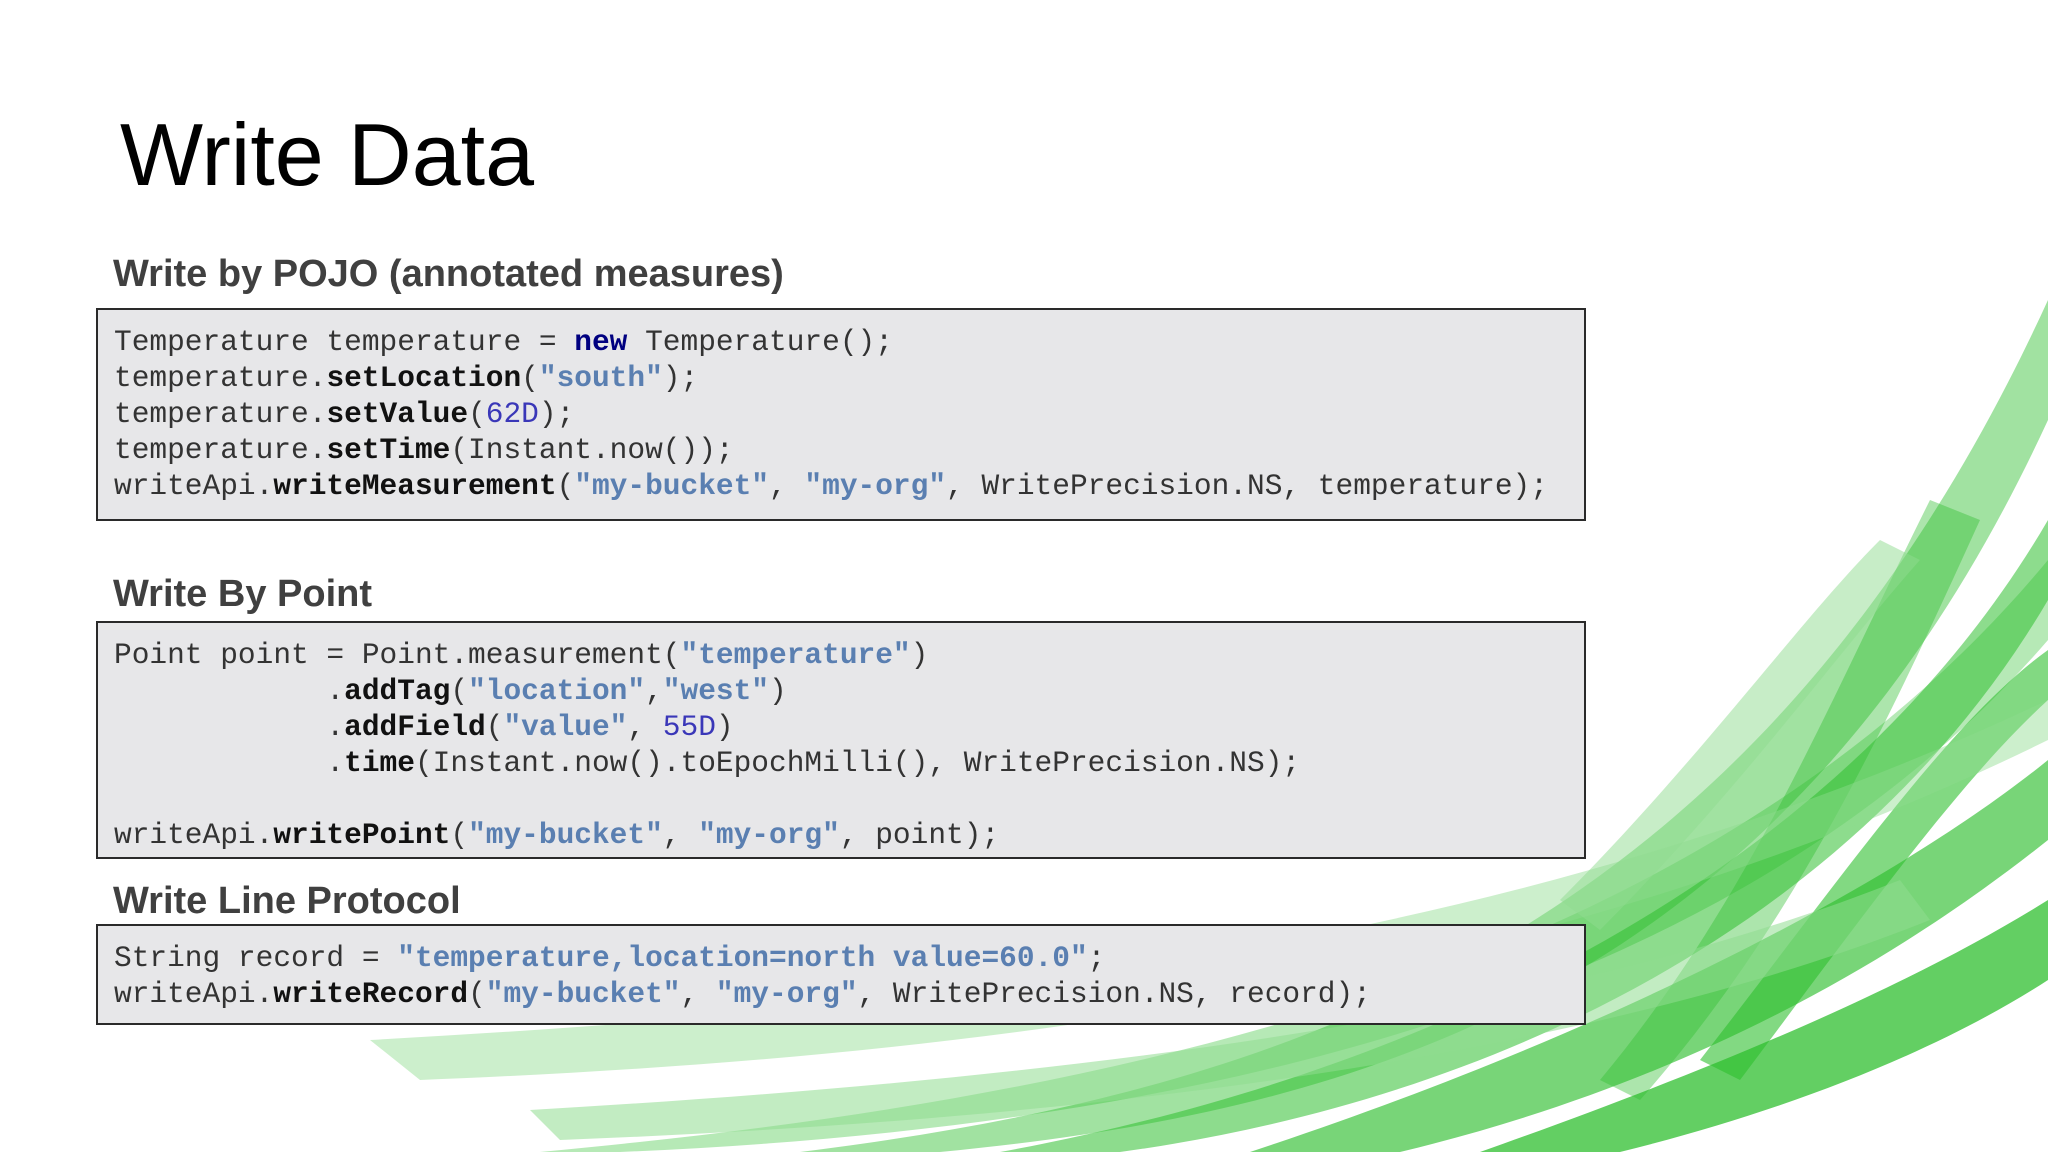 The image size is (2048, 1152). Describe the element at coordinates (327, 154) in the screenshot. I see `slide-title: Write Data` at that location.